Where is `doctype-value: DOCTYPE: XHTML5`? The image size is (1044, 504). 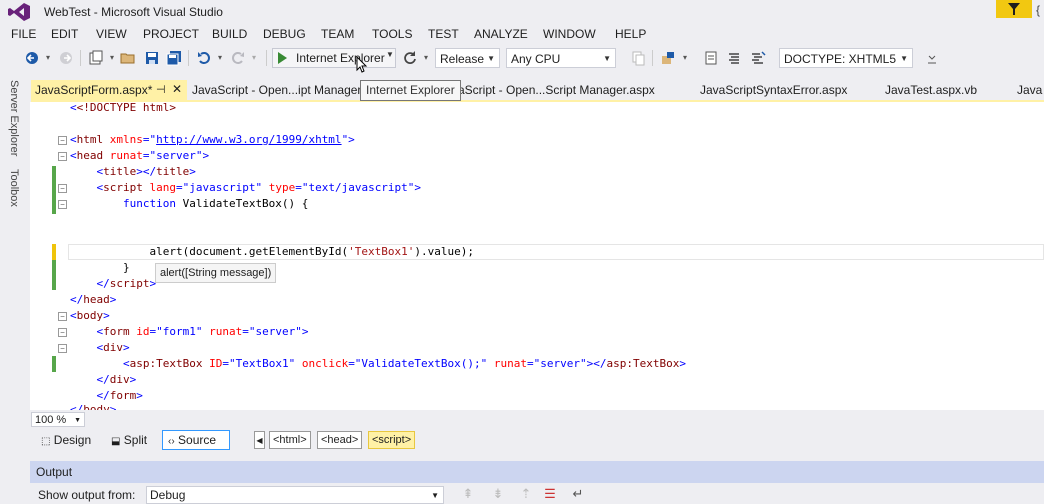
doctype-value: DOCTYPE: XHTML5 is located at coordinates (840, 59).